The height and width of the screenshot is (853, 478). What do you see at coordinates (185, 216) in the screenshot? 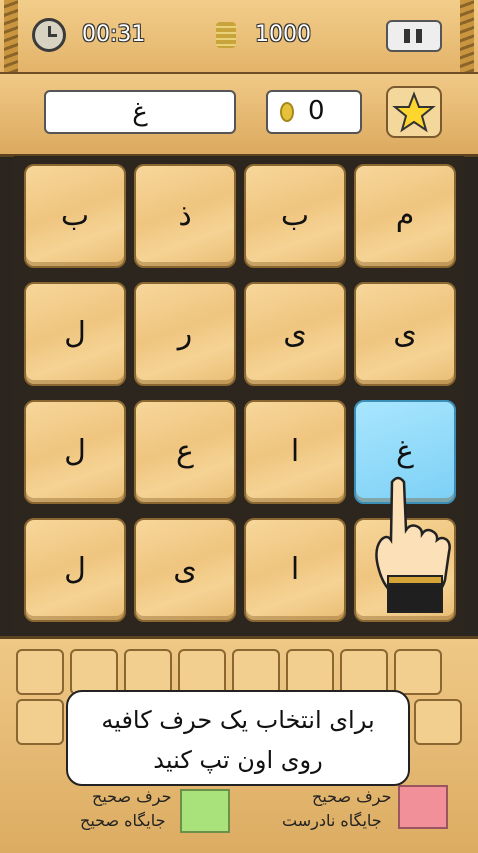
I see `letter-tile: ذ` at bounding box center [185, 216].